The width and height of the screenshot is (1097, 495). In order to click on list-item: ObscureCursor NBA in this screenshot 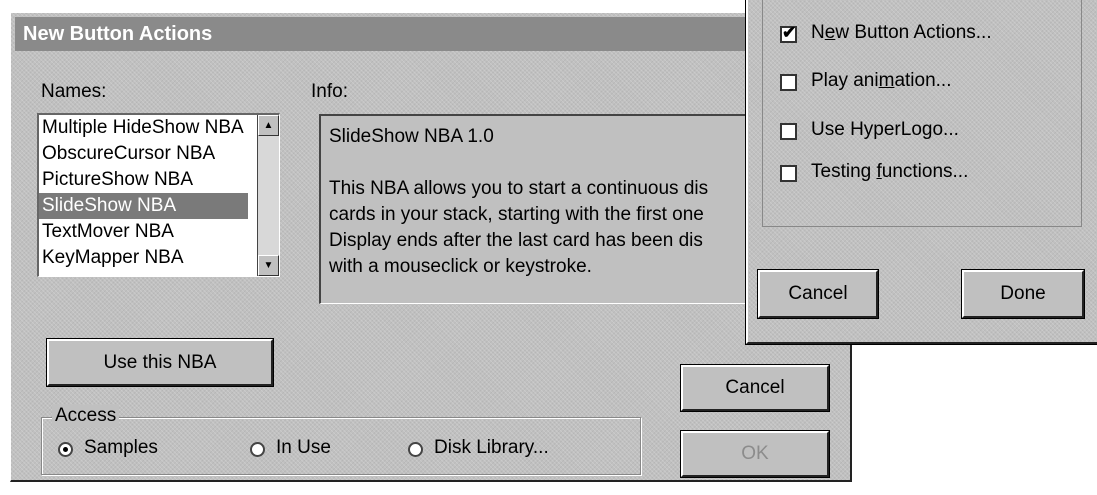, I will do `click(143, 154)`.